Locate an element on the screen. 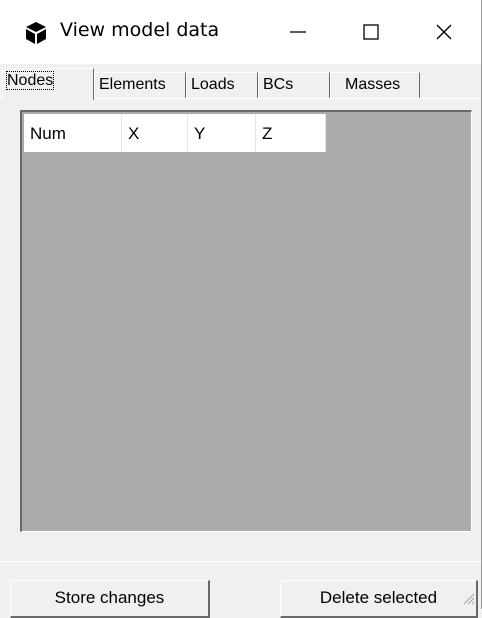  window-title: View model data is located at coordinates (140, 30).